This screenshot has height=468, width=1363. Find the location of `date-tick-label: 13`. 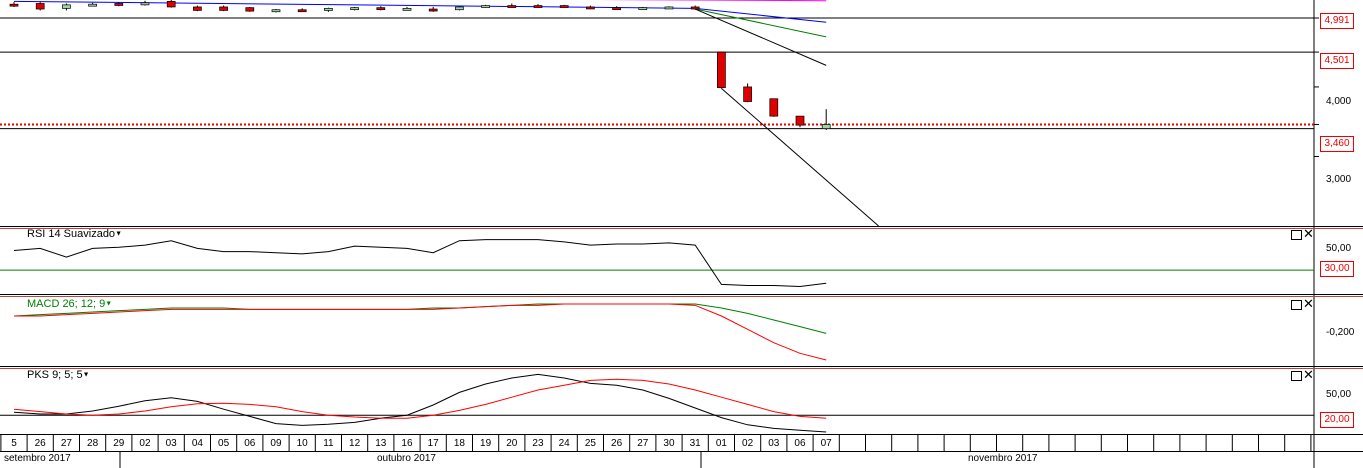

date-tick-label: 13 is located at coordinates (381, 443).